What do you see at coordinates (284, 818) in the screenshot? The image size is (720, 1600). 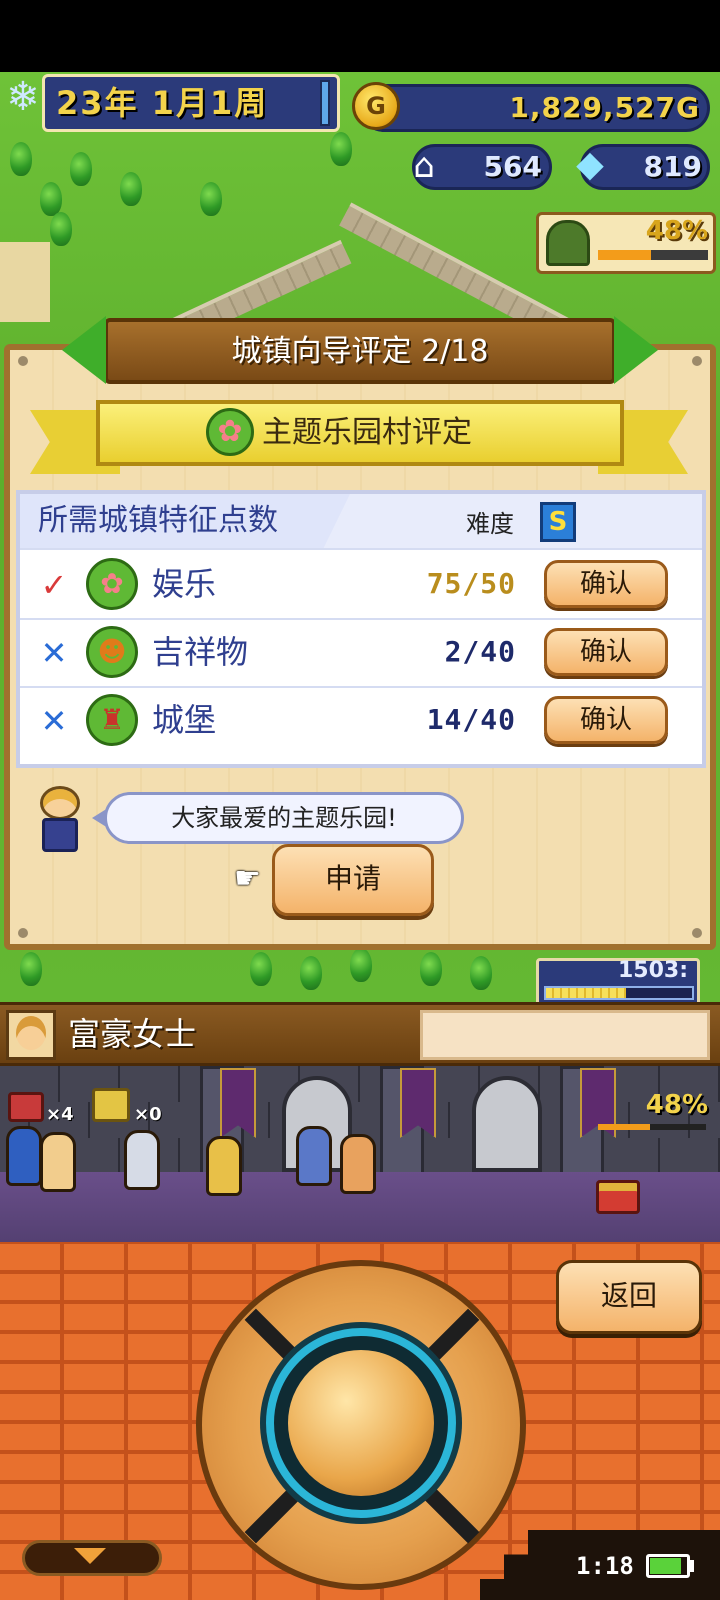 I see `speech-bubble: 大家最爱的主题乐园!` at bounding box center [284, 818].